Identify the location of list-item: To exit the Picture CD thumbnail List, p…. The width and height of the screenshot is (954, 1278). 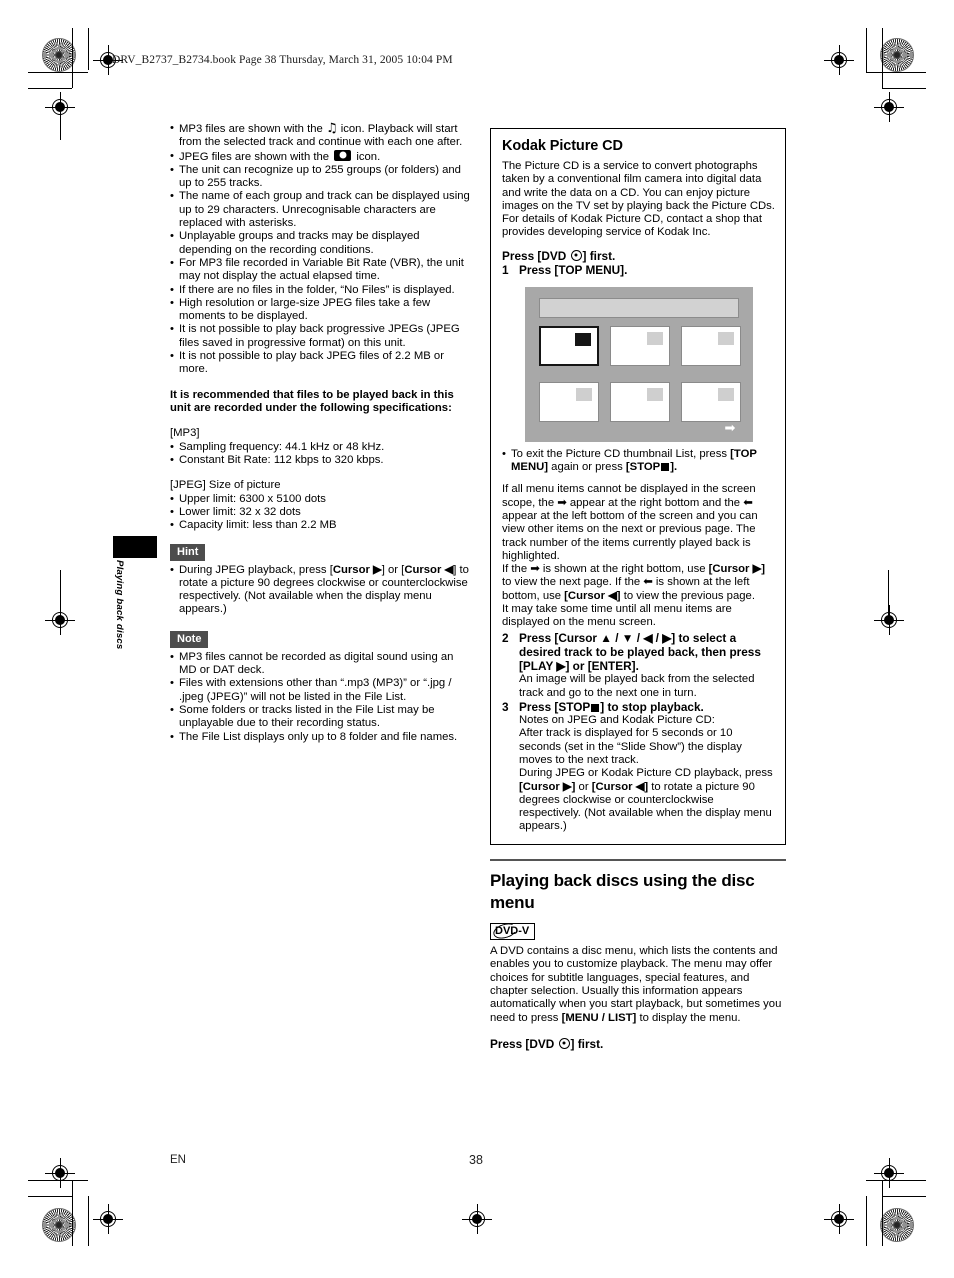
(638, 461).